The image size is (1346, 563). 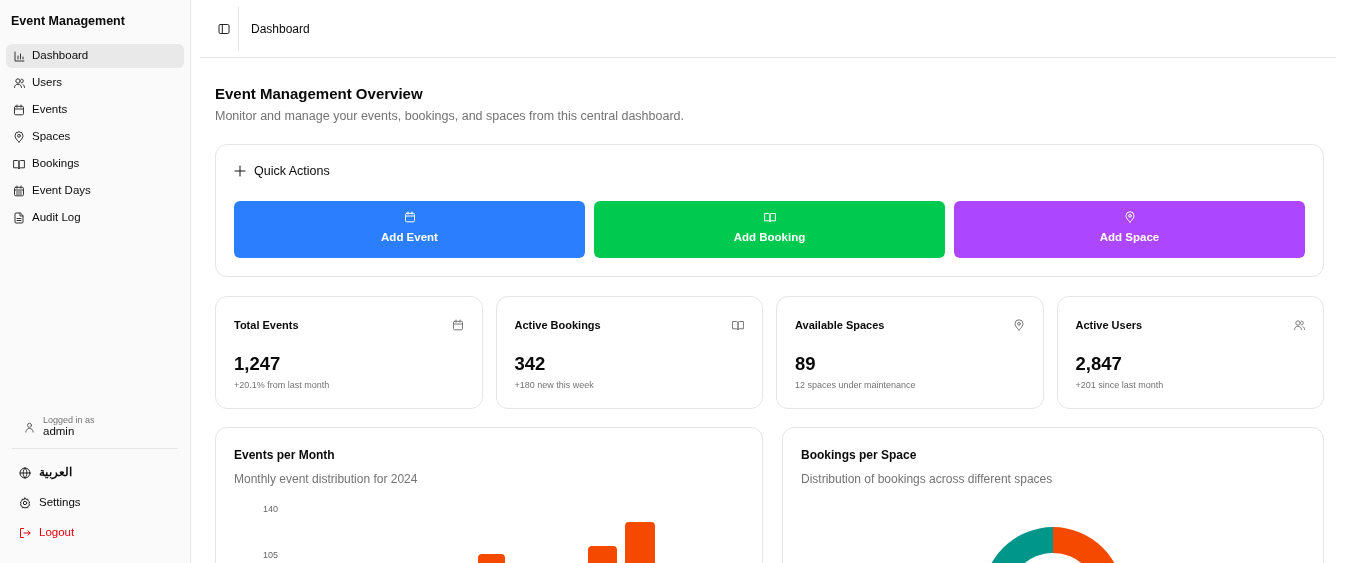 I want to click on page-subtitle: Monitor and manage your events, bookings, and spaces from this central dashboard., so click(x=450, y=116).